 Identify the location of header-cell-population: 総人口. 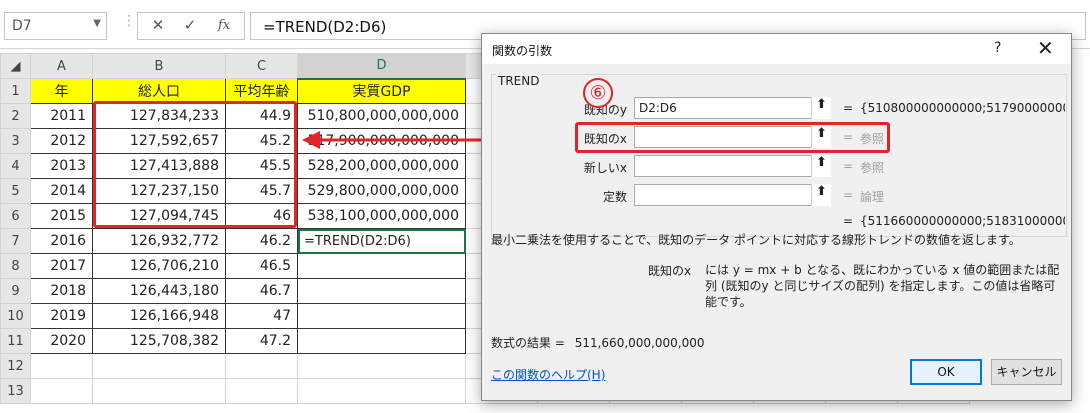
(159, 91).